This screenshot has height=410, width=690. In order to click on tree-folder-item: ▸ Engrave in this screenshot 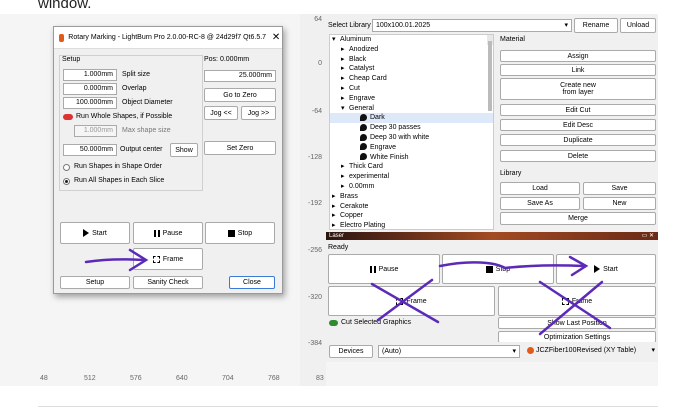, I will do `click(411, 99)`.